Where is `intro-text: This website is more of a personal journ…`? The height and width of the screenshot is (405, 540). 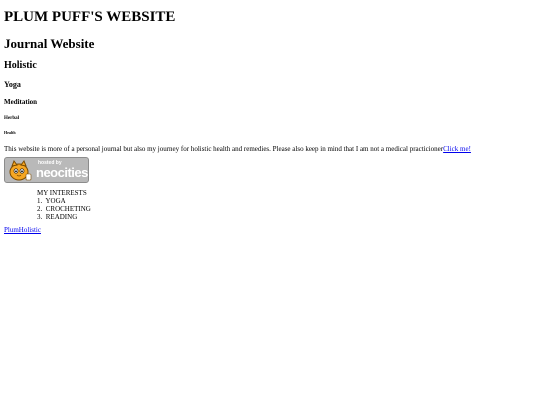 intro-text: This website is more of a personal journ… is located at coordinates (224, 149).